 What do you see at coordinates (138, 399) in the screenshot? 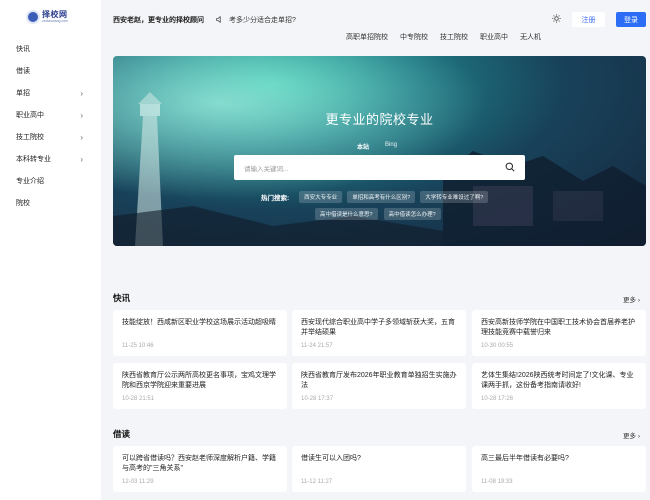
I see `news-card-date: 10-28 21:51` at bounding box center [138, 399].